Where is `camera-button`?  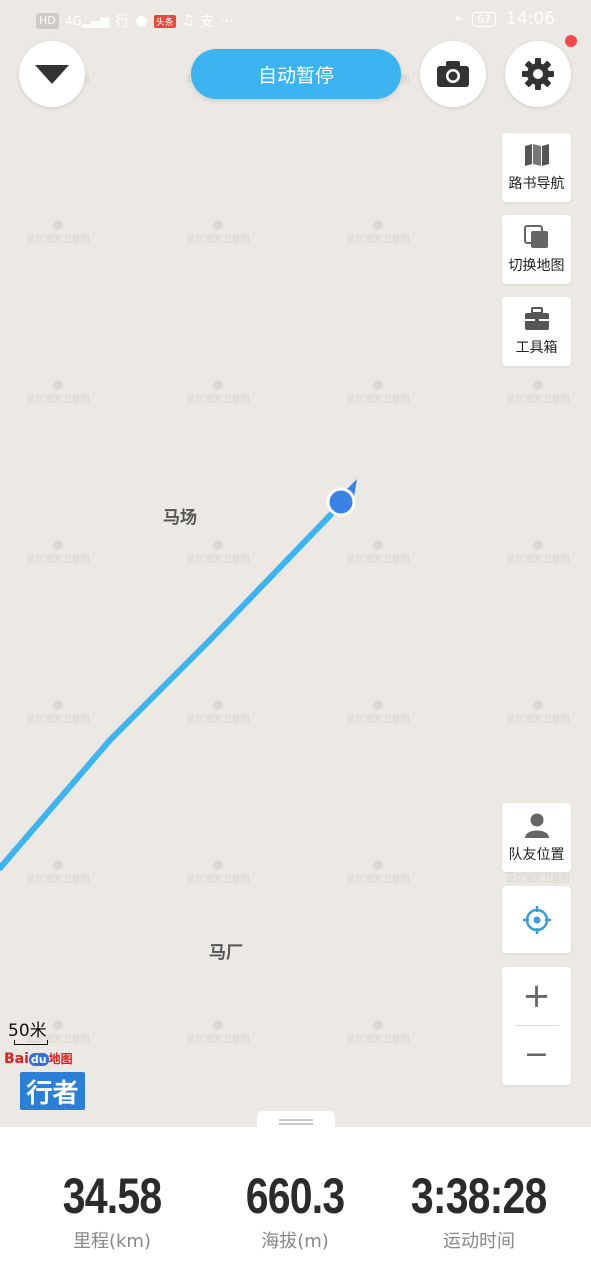
camera-button is located at coordinates (453, 74).